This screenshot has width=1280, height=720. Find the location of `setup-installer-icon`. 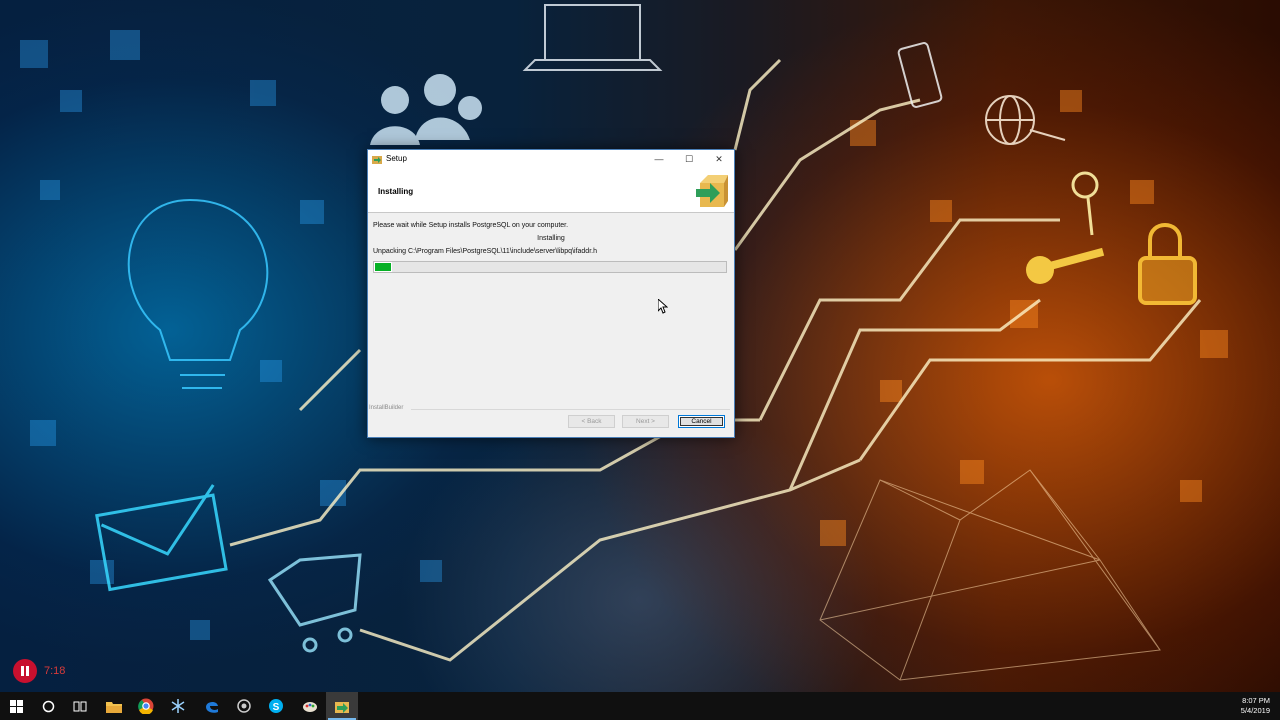

setup-installer-icon is located at coordinates (342, 706).